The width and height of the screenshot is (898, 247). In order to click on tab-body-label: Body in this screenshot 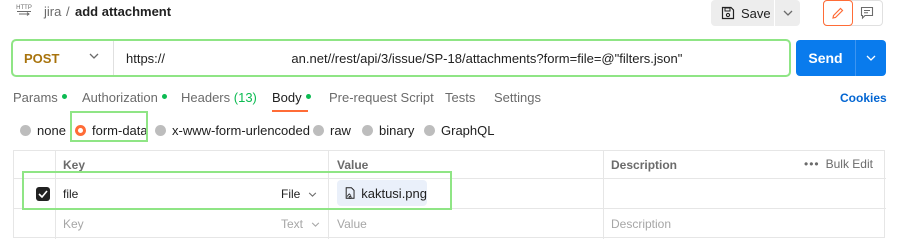, I will do `click(287, 97)`.